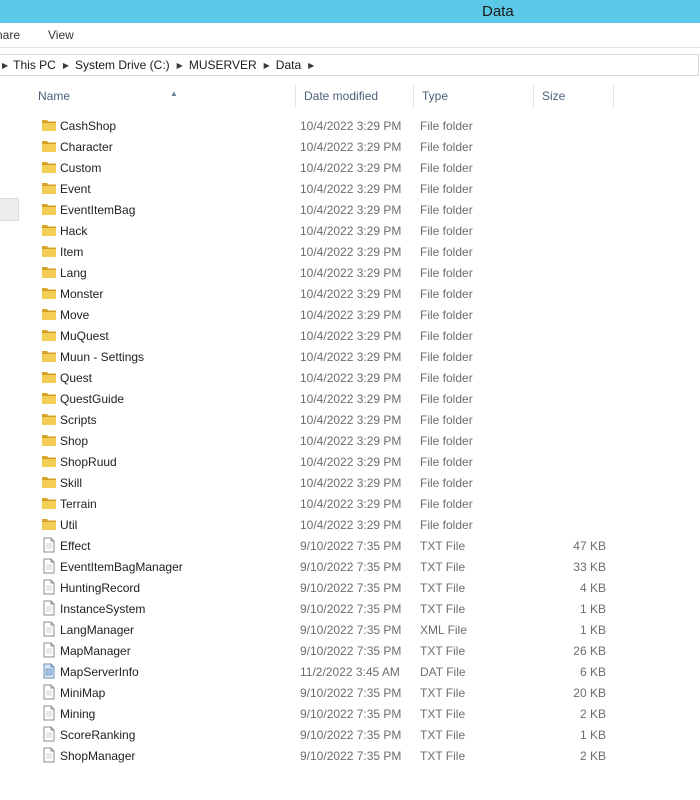 Image resolution: width=700 pixels, height=800 pixels. Describe the element at coordinates (574, 96) in the screenshot. I see `column-header-size: Size` at that location.